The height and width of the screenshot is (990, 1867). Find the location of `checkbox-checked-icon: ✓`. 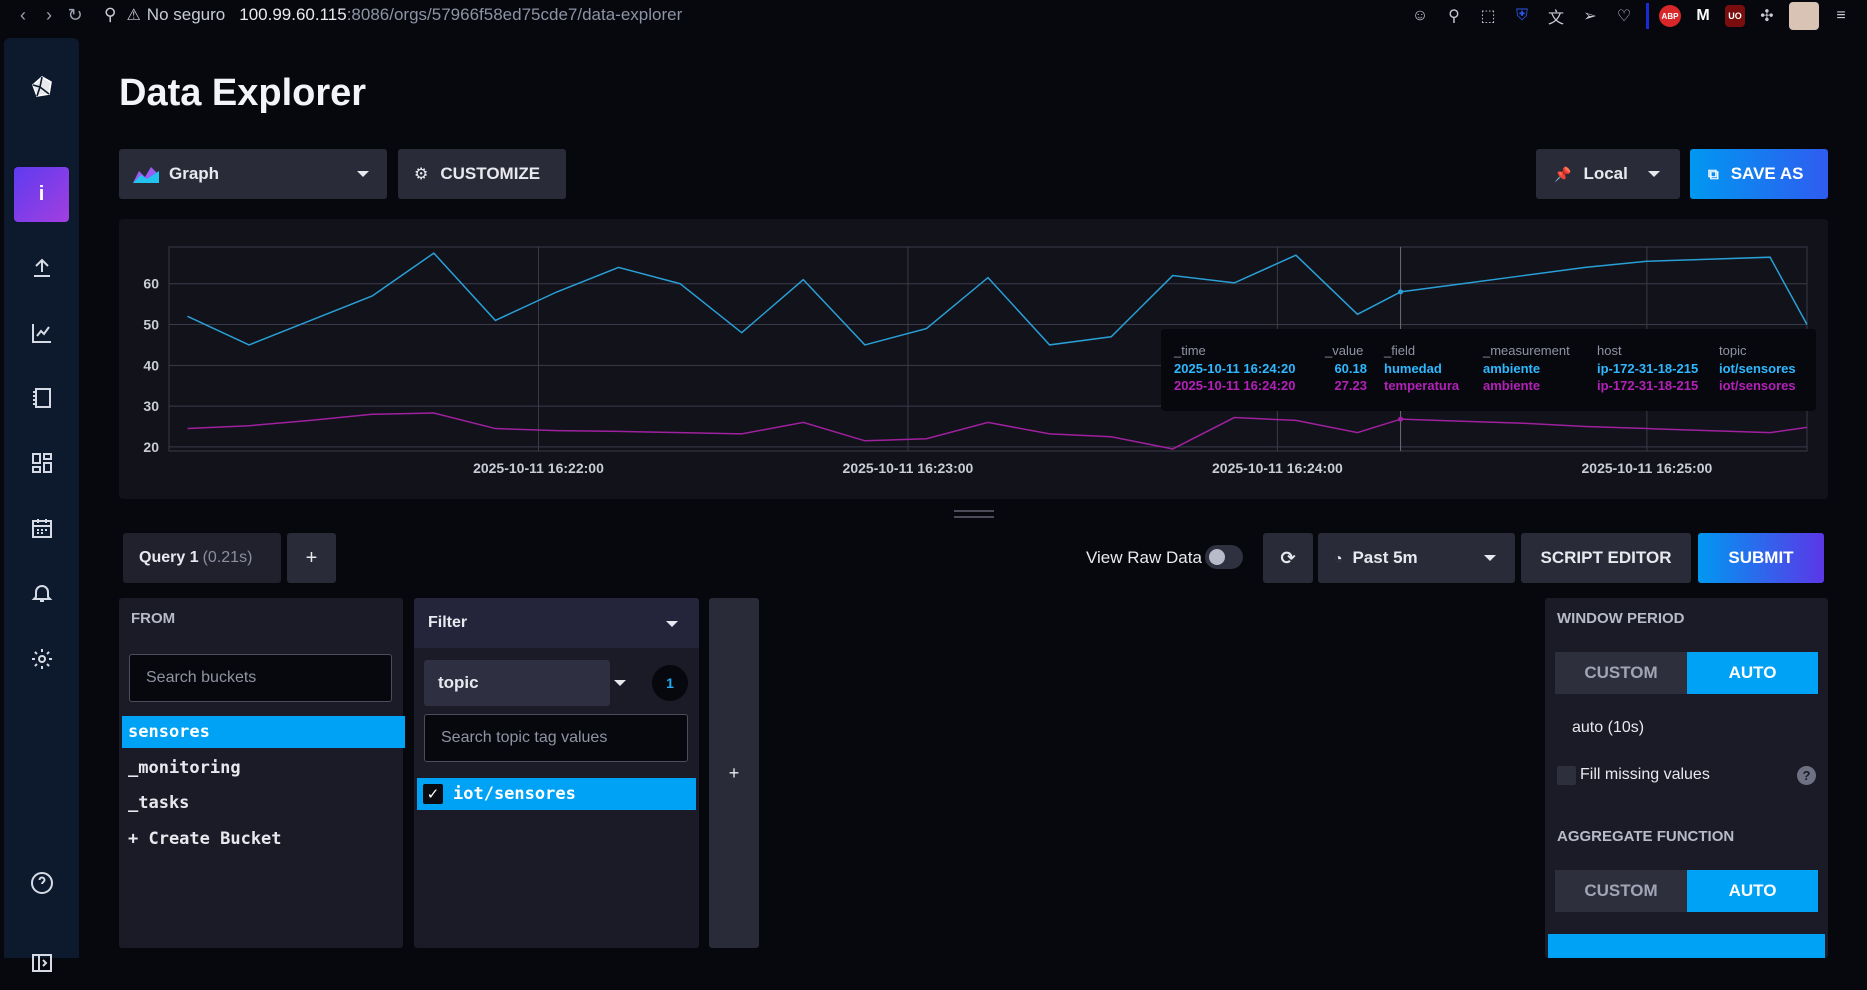

checkbox-checked-icon: ✓ is located at coordinates (433, 794).